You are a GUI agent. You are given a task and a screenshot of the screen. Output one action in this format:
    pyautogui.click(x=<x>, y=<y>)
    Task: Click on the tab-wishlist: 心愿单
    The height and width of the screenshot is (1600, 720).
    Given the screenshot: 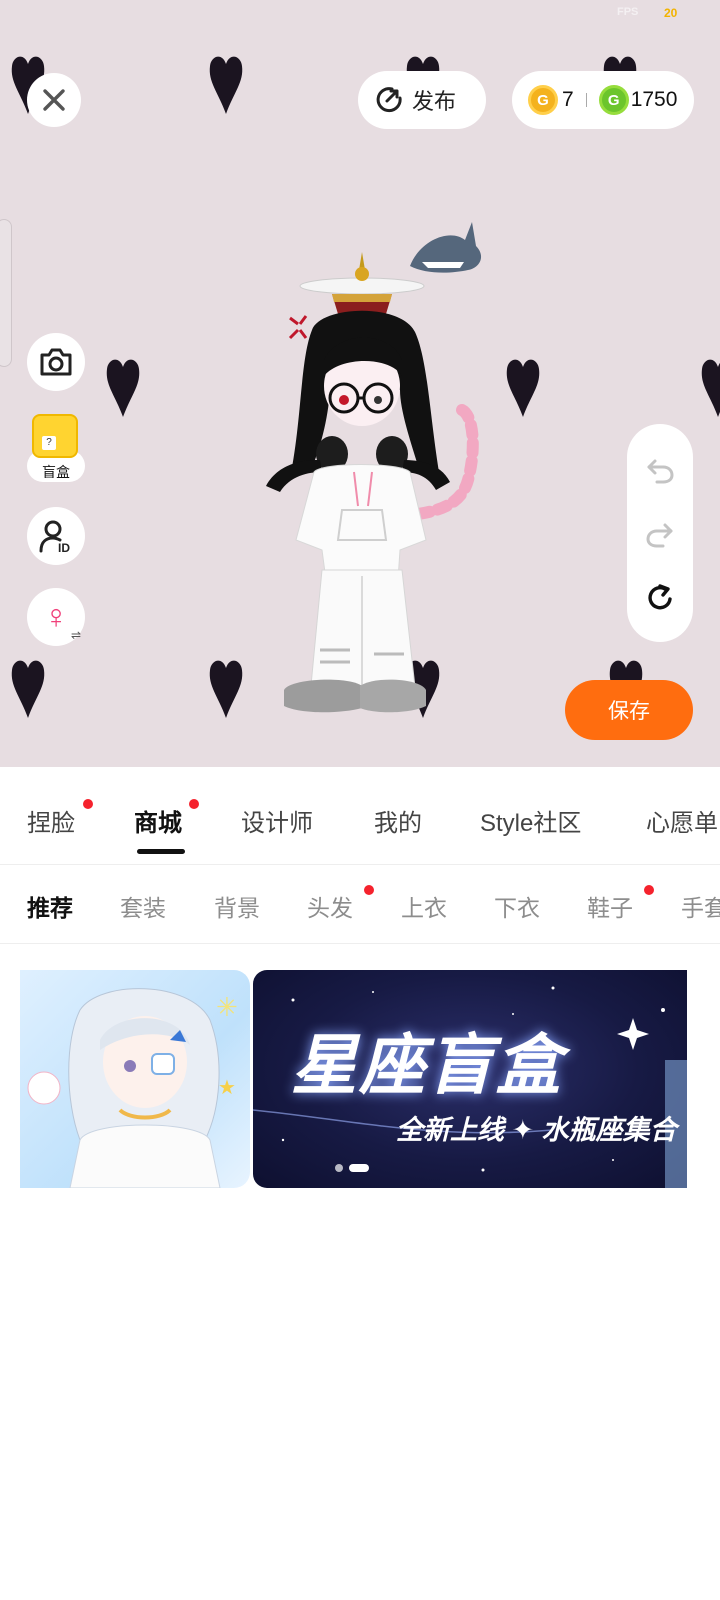 What is the action you would take?
    pyautogui.click(x=682, y=820)
    